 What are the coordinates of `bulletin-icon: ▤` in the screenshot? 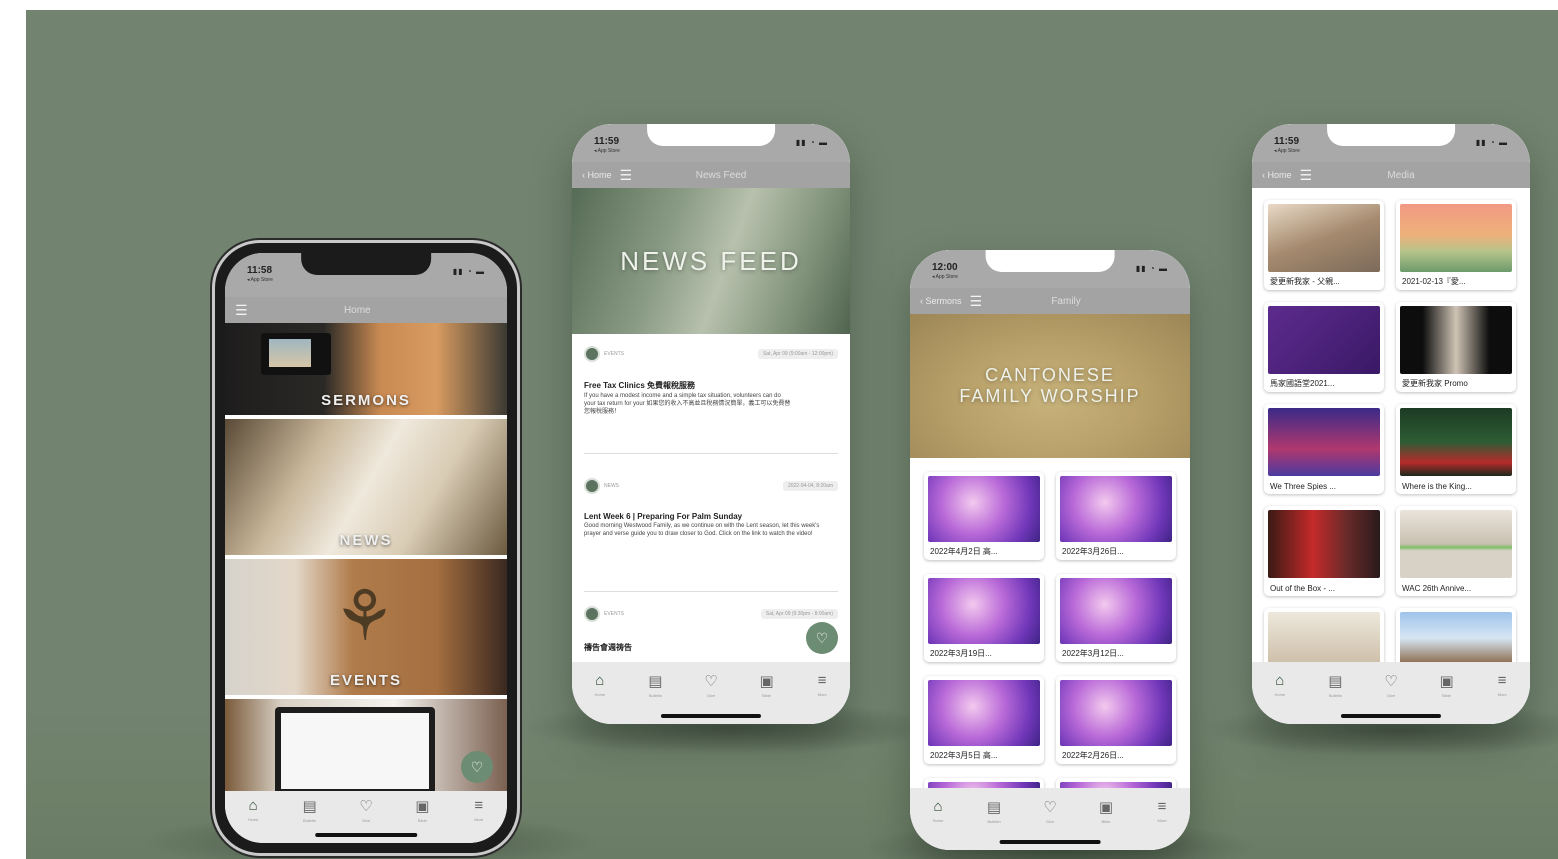 It's located at (655, 681).